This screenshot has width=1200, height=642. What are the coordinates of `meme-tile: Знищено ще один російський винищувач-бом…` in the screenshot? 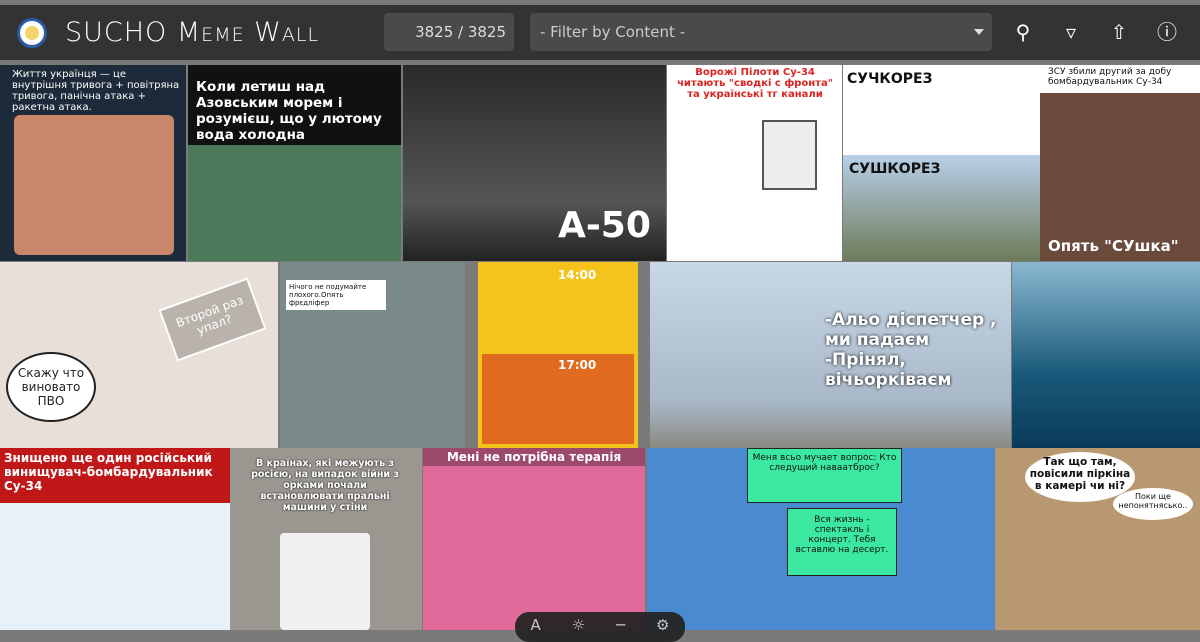 It's located at (115, 539).